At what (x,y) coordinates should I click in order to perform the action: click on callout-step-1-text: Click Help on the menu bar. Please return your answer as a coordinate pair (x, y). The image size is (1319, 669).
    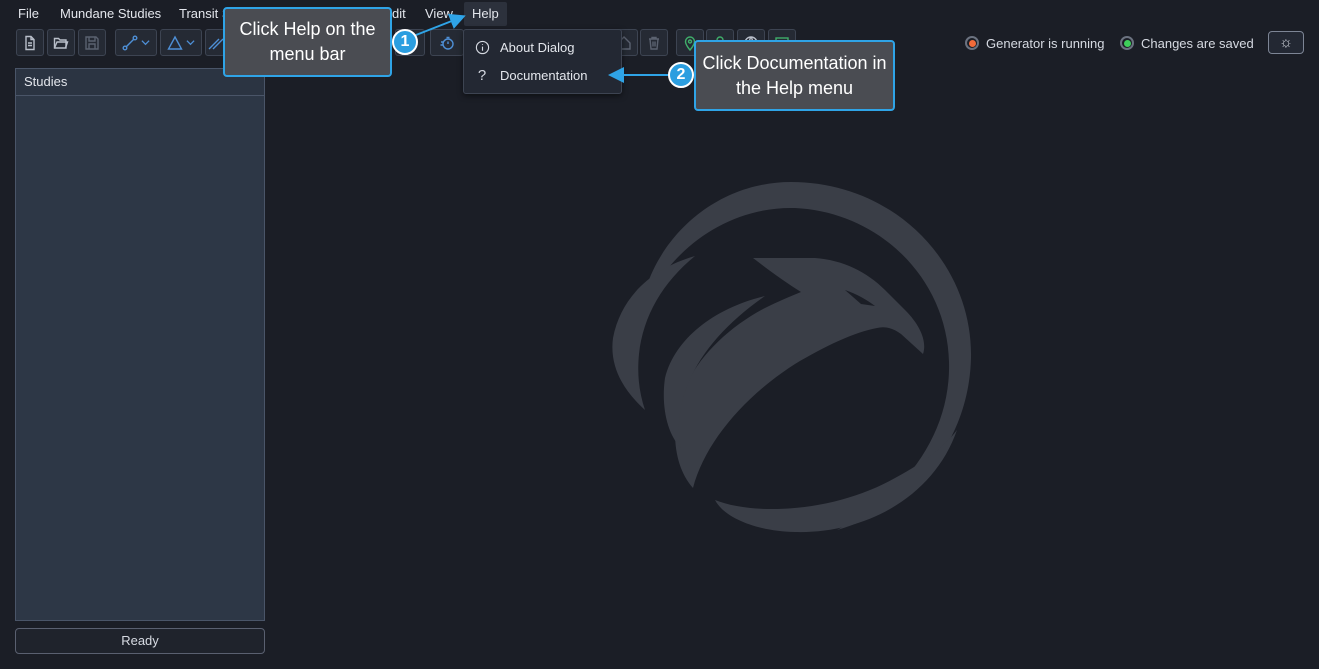
    Looking at the image, I should click on (307, 41).